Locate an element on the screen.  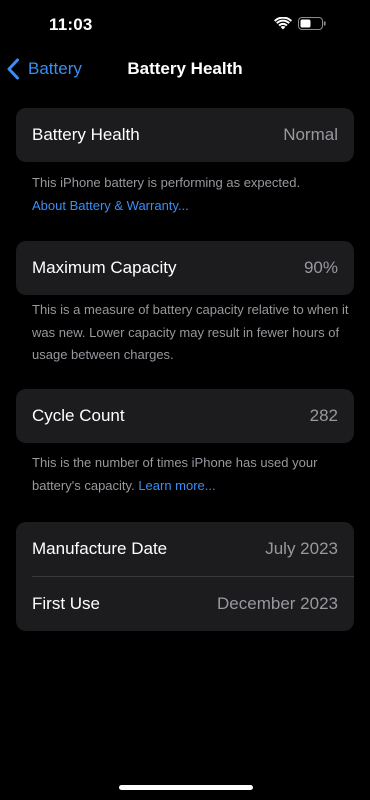
cycle-count-card: Cycle Count 282 is located at coordinates (185, 416).